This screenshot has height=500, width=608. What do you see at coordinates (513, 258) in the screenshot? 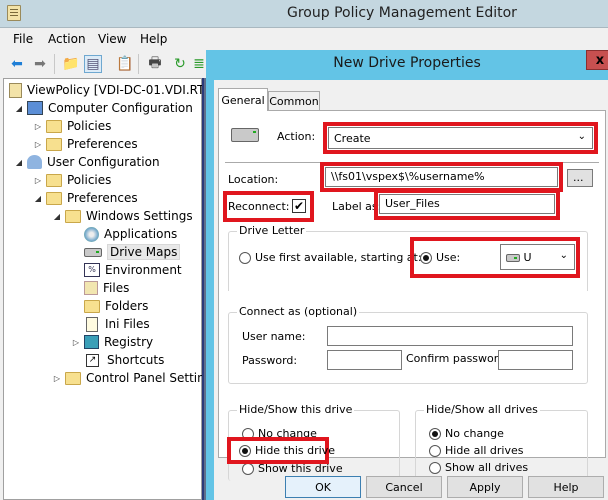
I see `drive-letter-icon` at bounding box center [513, 258].